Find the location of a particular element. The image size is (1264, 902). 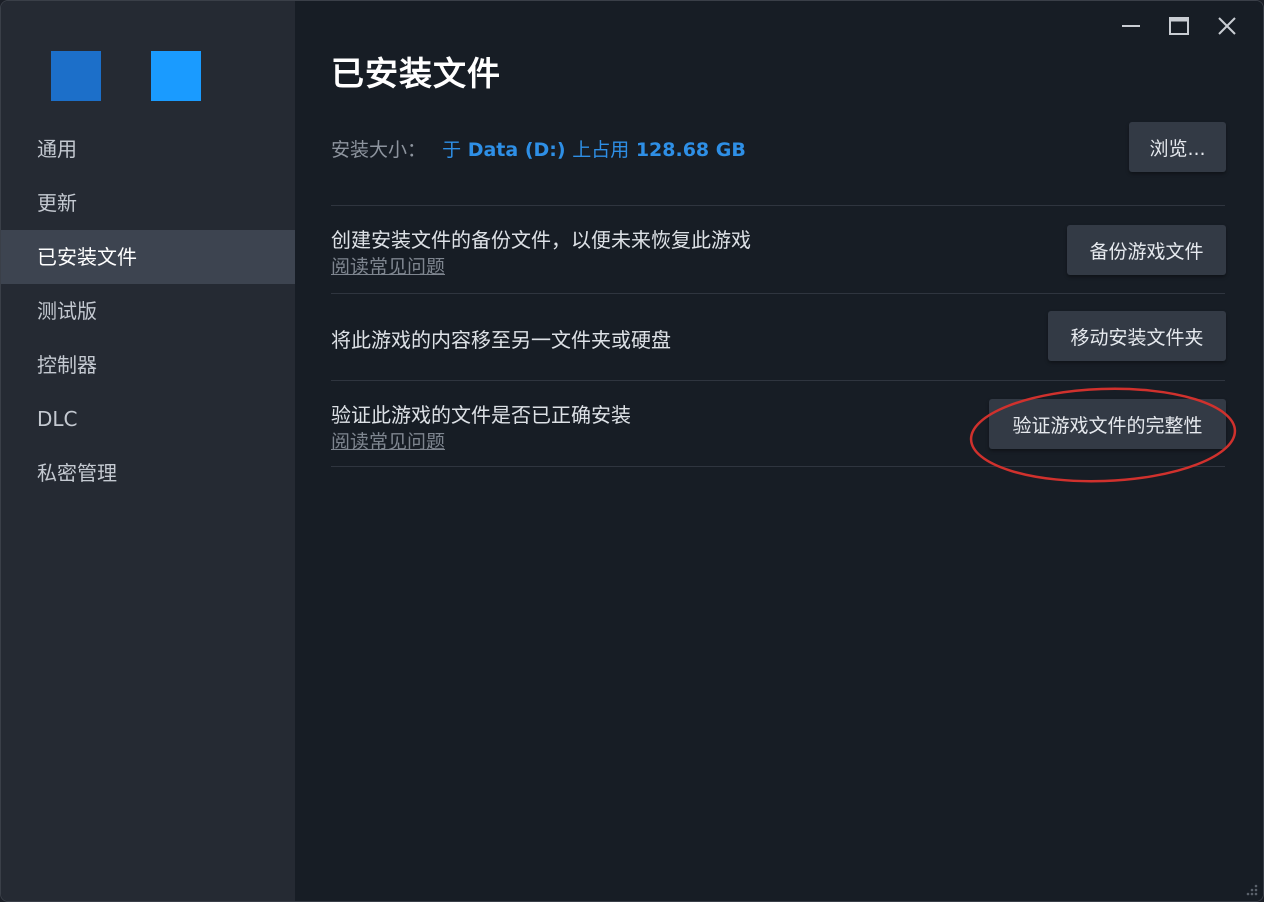

install-size-label: 安装大小： is located at coordinates (379, 150).